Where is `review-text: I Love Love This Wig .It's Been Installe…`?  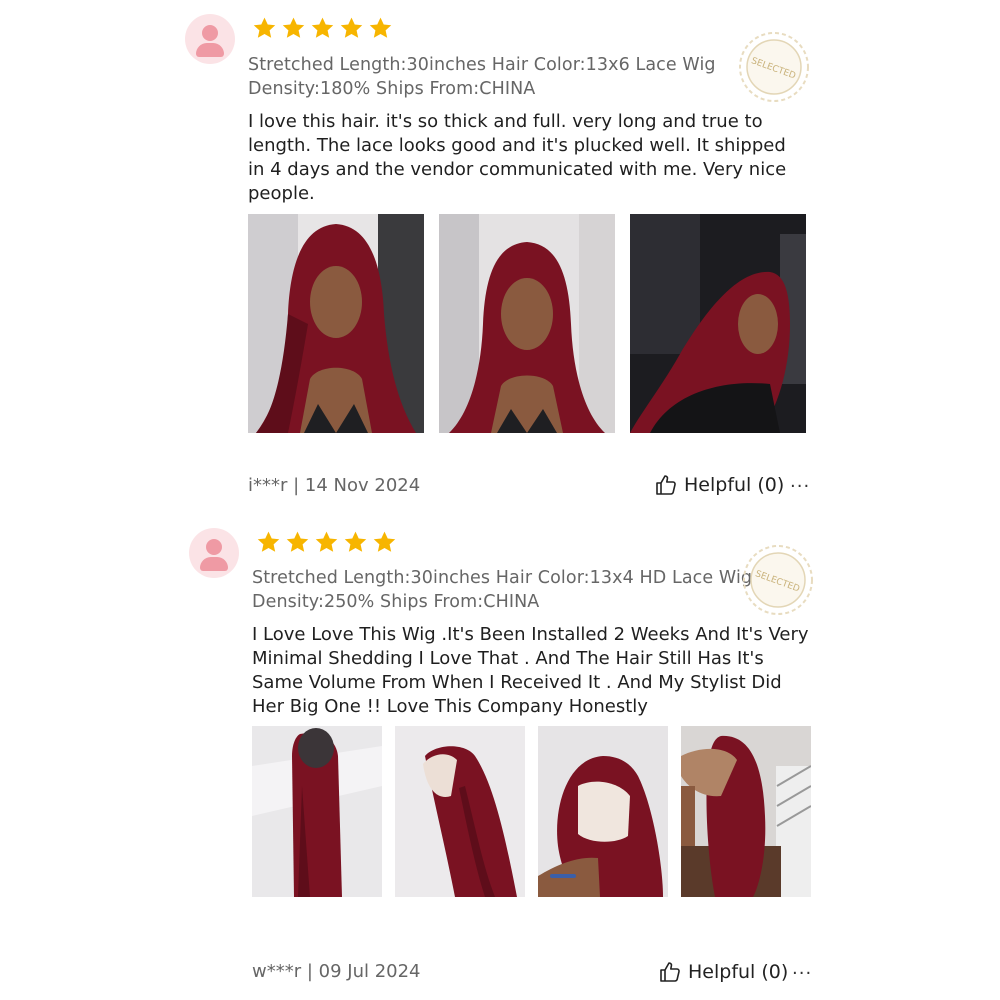
review-text: I Love Love This Wig .It's Been Installe… is located at coordinates (530, 671).